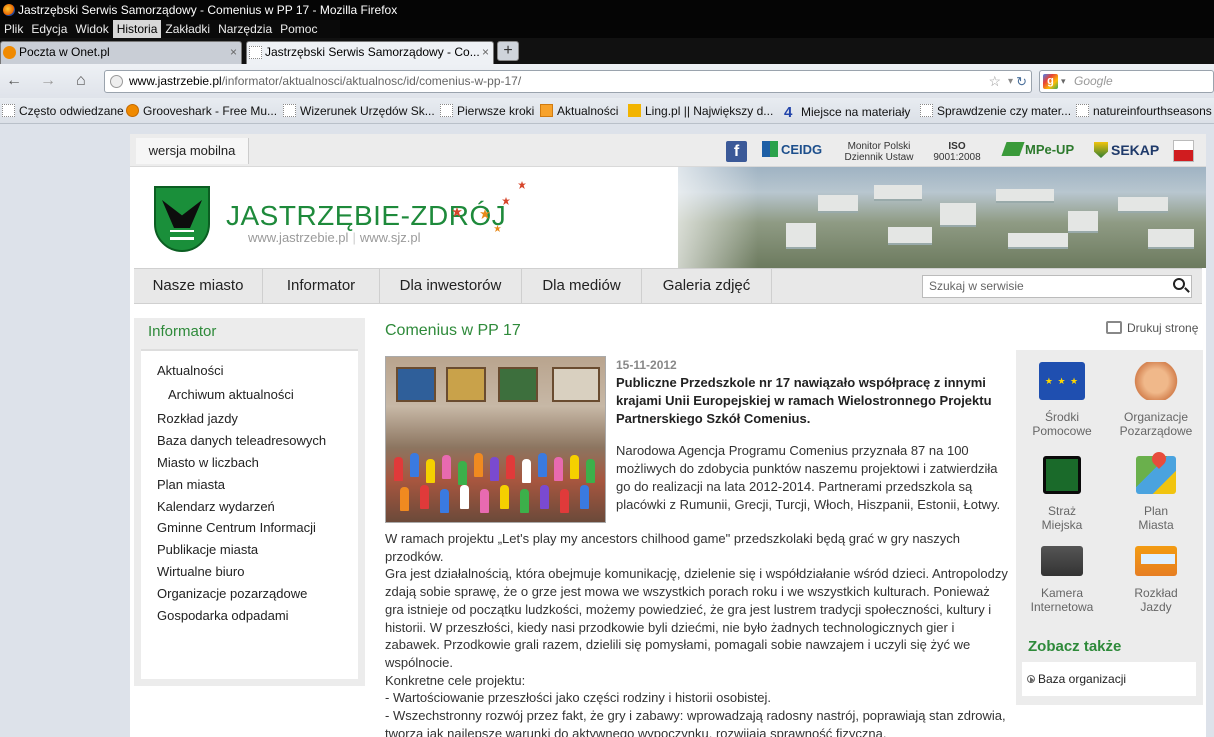  Describe the element at coordinates (232, 593) in the screenshot. I see `sidebar-item-organizacje: Organizacje pozarządowe` at that location.